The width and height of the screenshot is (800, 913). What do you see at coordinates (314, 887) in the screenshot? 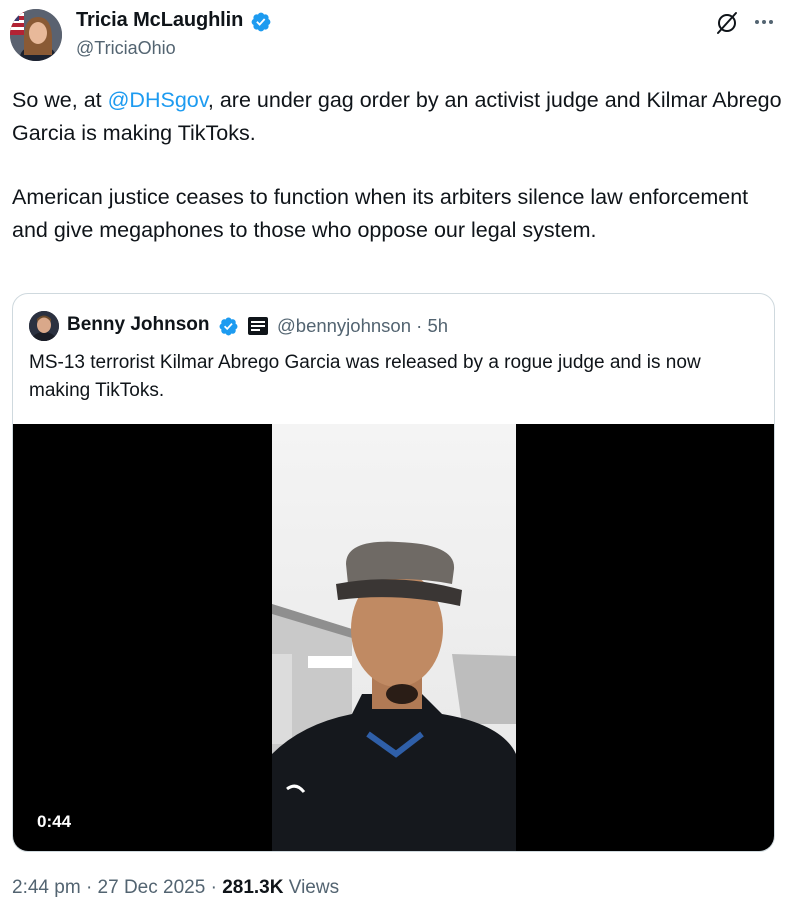
I see `views-label: Views` at bounding box center [314, 887].